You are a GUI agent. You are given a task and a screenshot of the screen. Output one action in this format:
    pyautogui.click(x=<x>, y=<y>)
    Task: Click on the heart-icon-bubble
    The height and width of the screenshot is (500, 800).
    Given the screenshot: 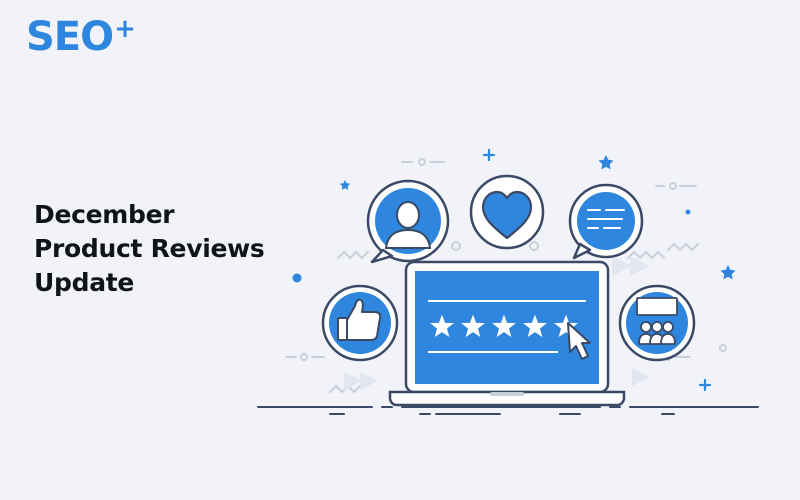 What is the action you would take?
    pyautogui.click(x=507, y=212)
    